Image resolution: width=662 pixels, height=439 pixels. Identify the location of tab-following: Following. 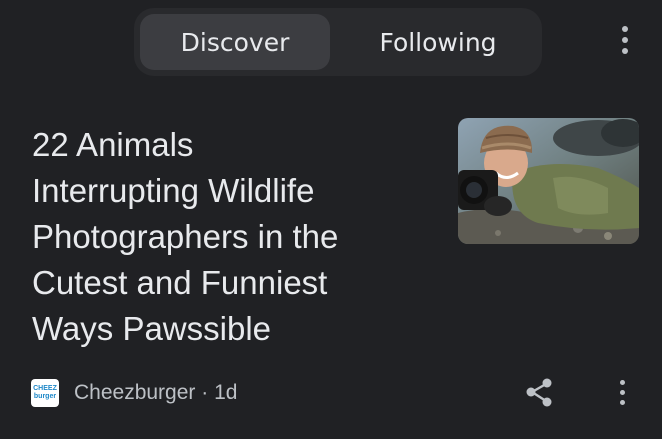
(438, 42).